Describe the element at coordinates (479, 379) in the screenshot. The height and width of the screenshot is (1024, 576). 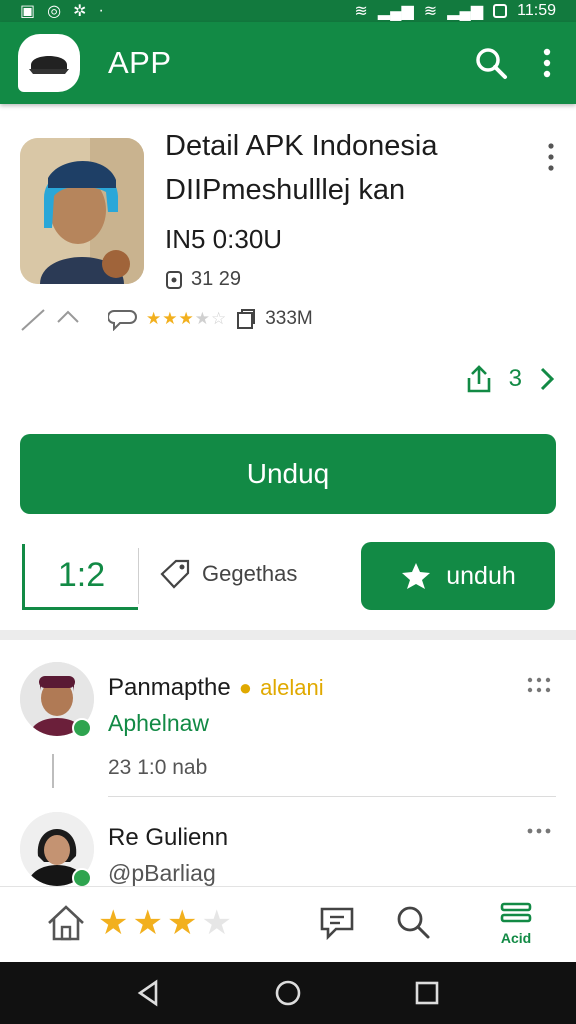
I see `share-icon` at that location.